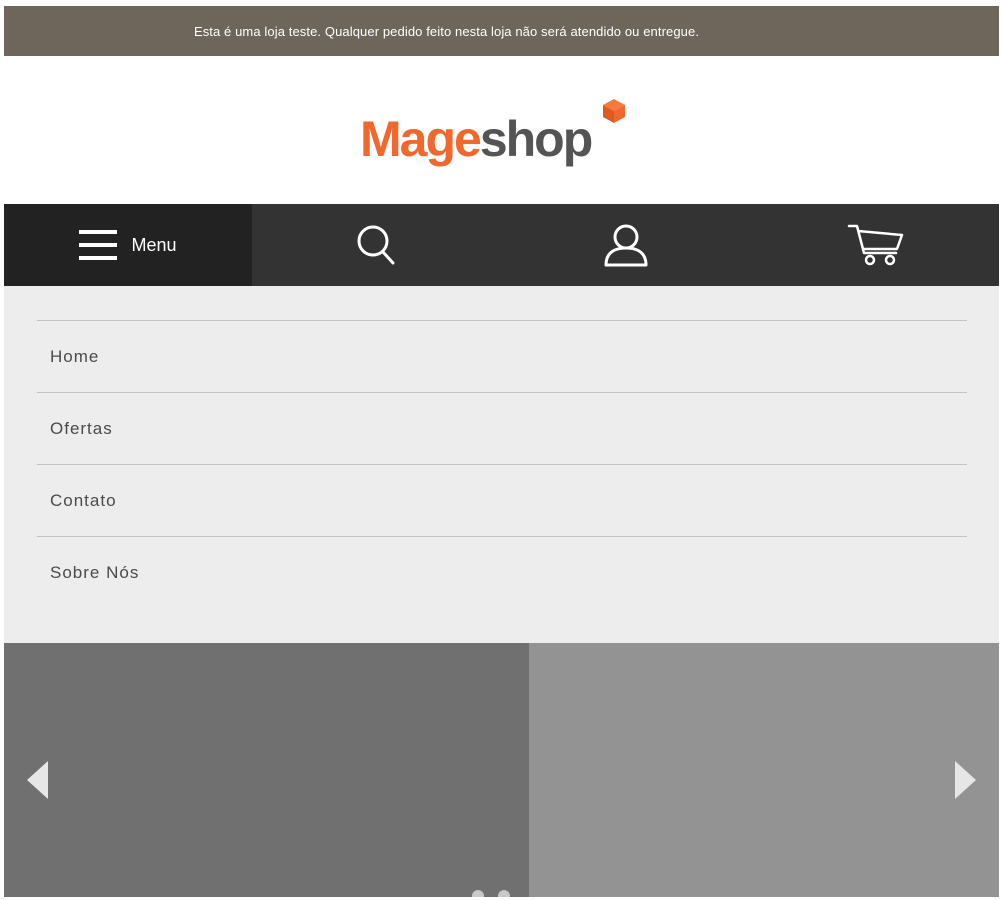 This screenshot has width=1002, height=900. What do you see at coordinates (421, 139) in the screenshot?
I see `logo-text-mage: Mage` at bounding box center [421, 139].